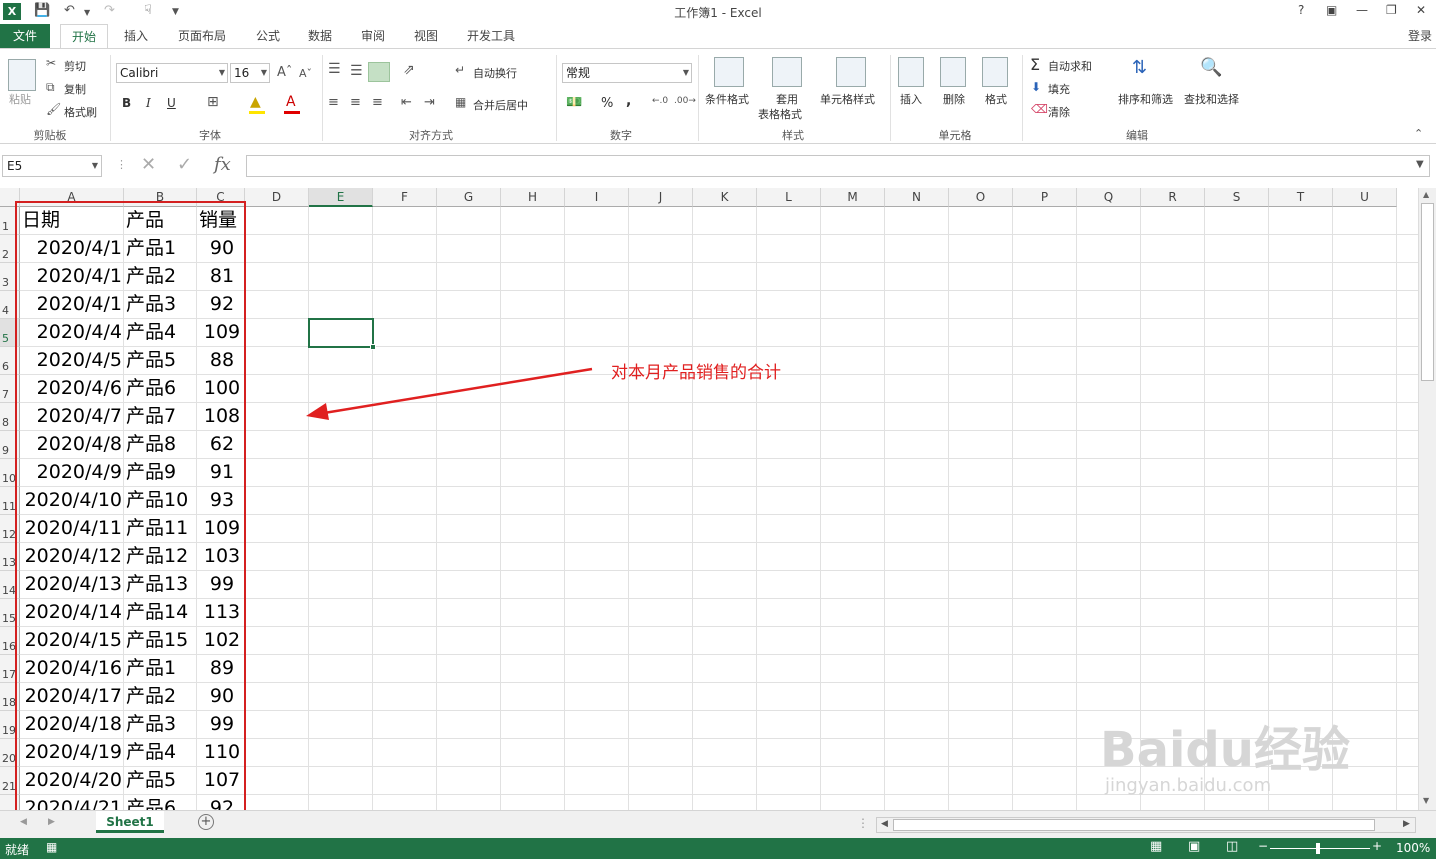 The height and width of the screenshot is (859, 1436). I want to click on font-name-combo: Calibri ▼, so click(172, 73).